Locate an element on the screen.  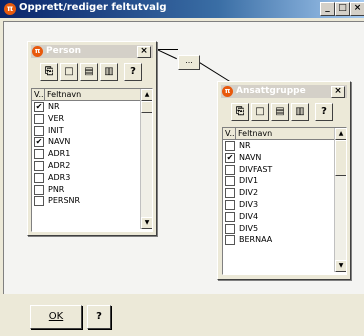
ok-button: OK is located at coordinates (56, 317).